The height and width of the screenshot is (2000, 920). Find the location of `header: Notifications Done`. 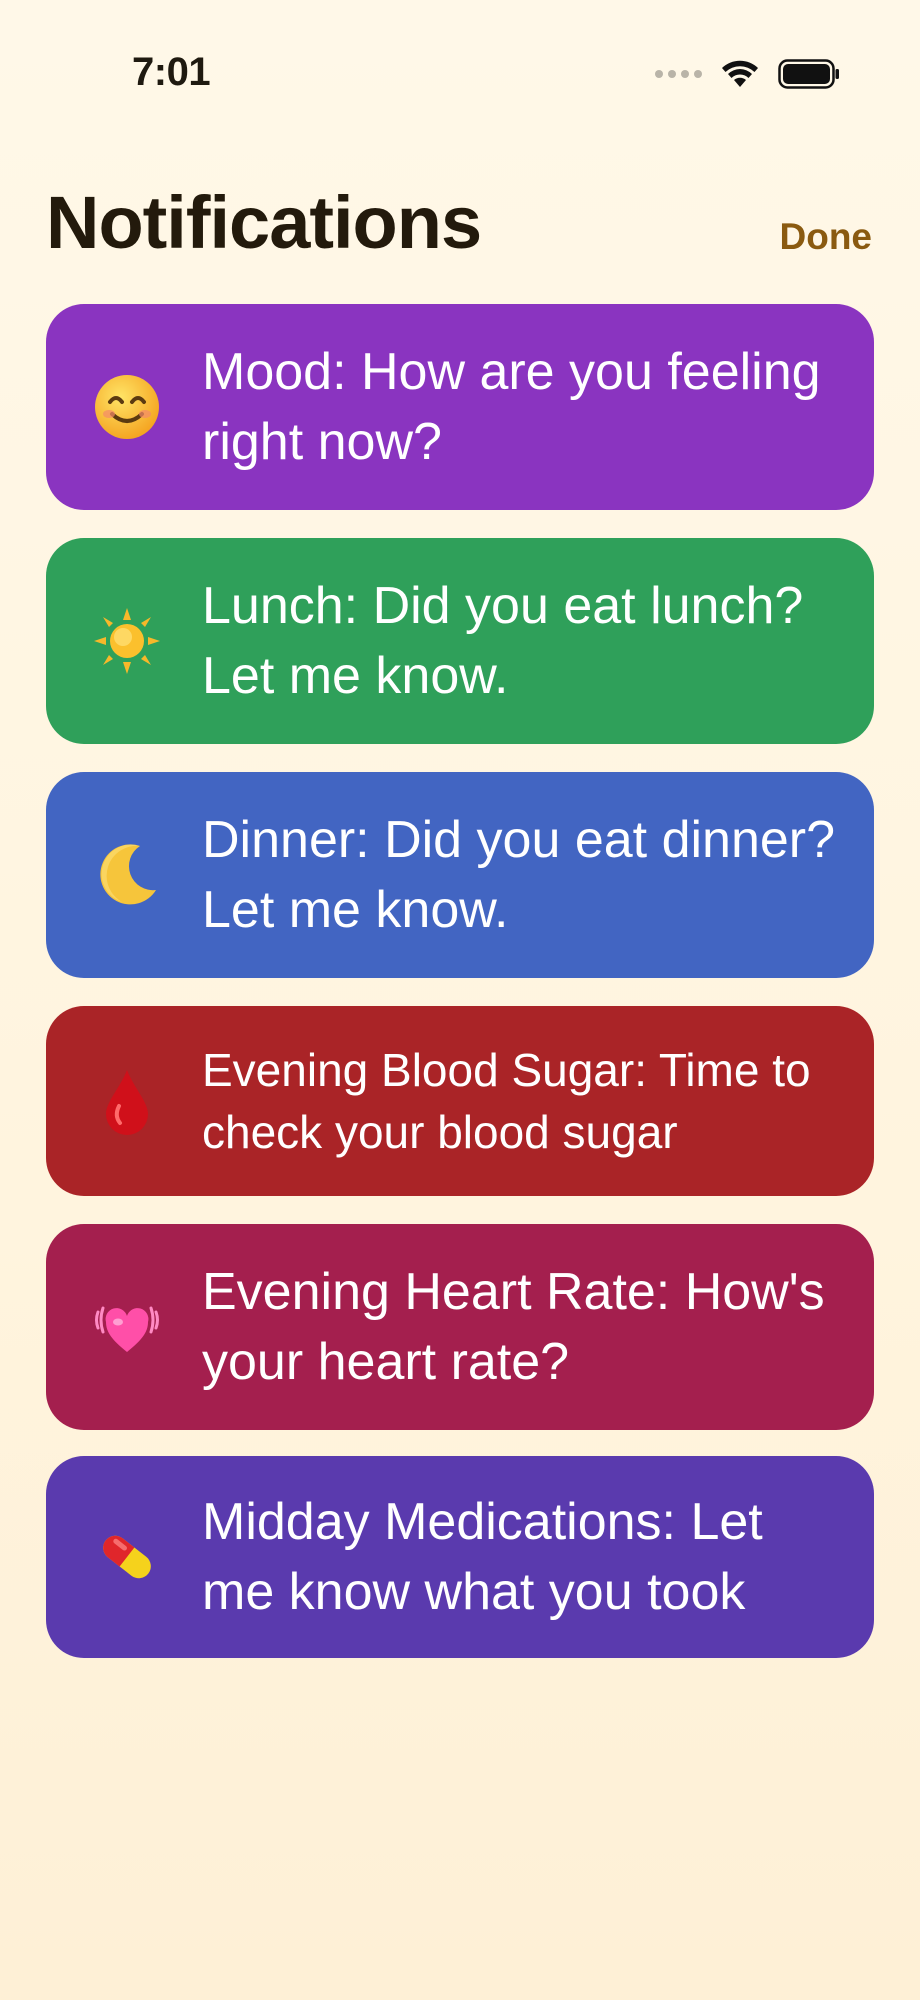

header: Notifications Done is located at coordinates (460, 225).